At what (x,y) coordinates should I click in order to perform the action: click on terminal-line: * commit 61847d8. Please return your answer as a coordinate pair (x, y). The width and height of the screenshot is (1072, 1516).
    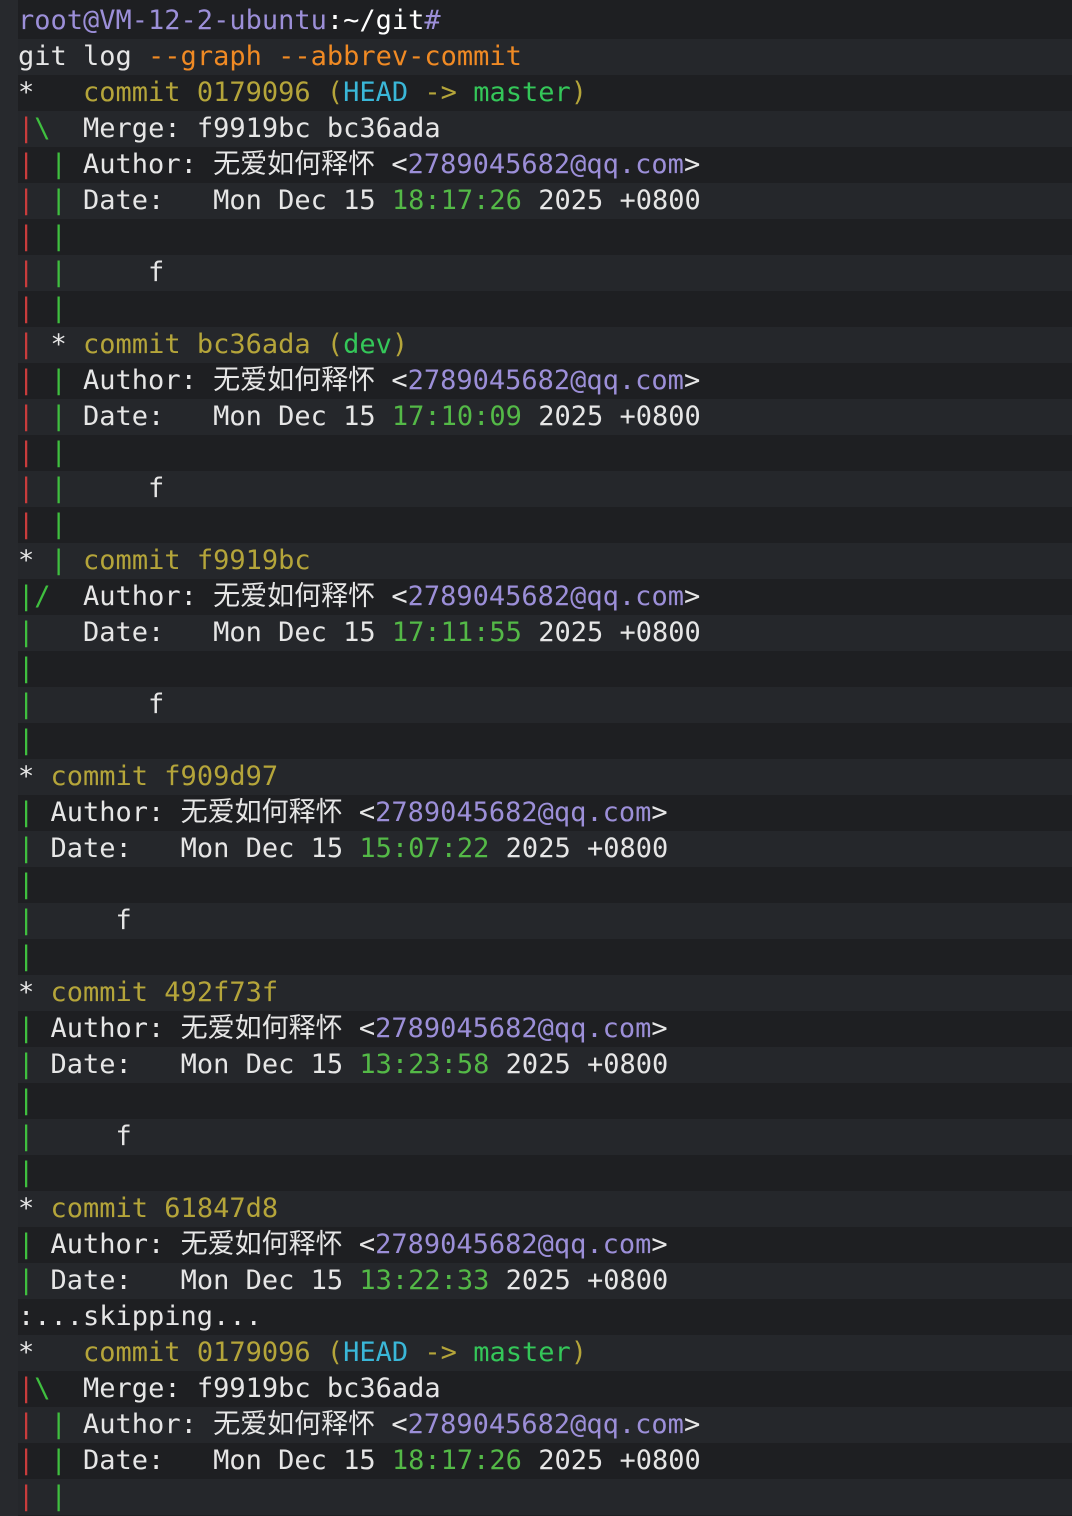
    Looking at the image, I should click on (545, 1209).